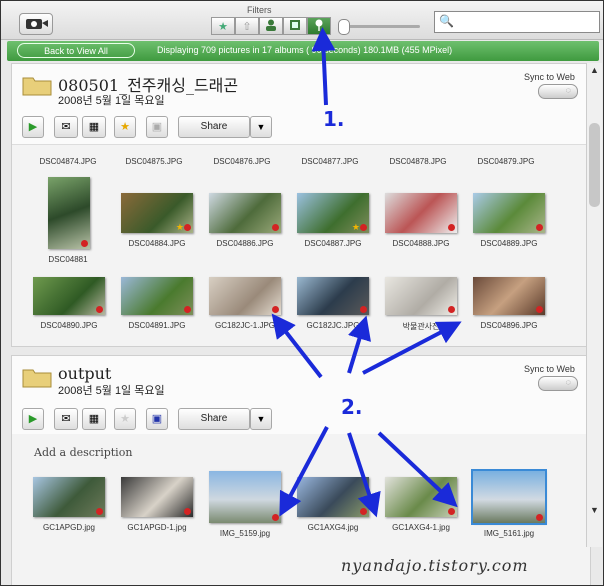 The width and height of the screenshot is (604, 586). I want to click on watermark: nyandajo.tistory.com, so click(435, 565).